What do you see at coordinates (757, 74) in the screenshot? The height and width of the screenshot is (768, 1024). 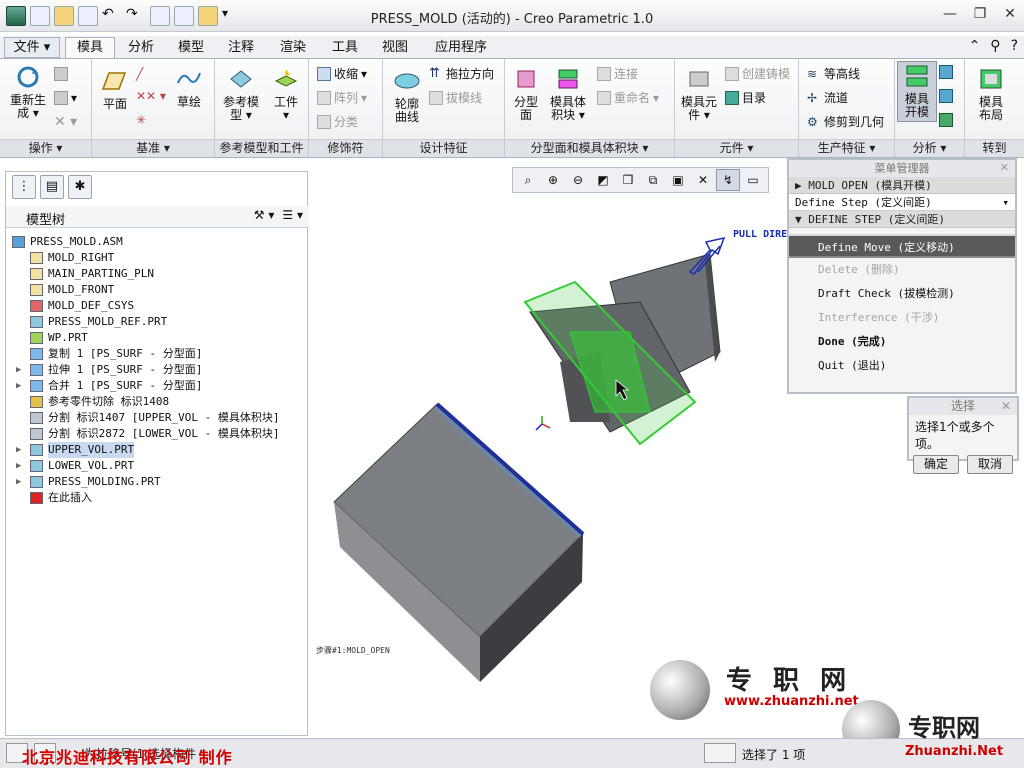 I see `create-casting-button: 创建铸模` at bounding box center [757, 74].